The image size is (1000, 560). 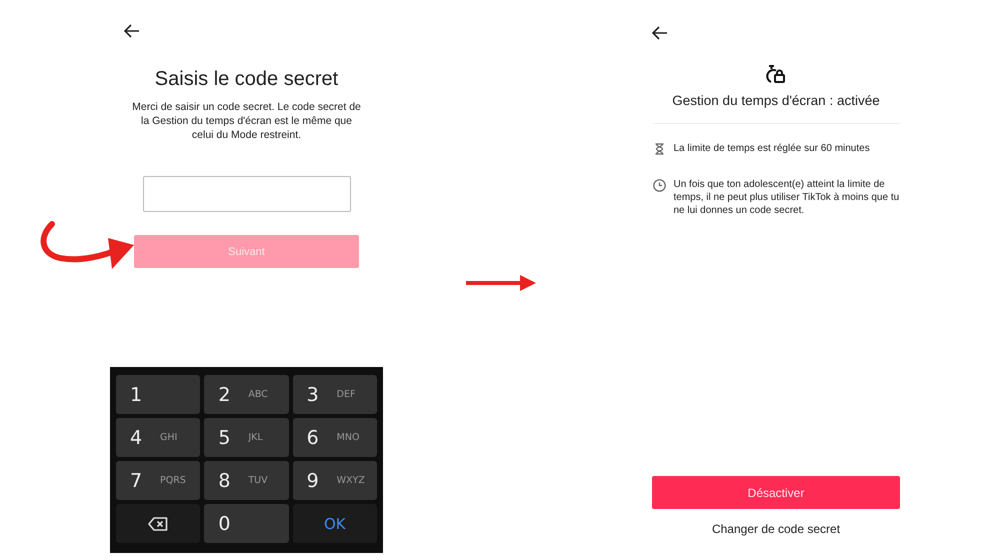 I want to click on timer-lock-icon, so click(x=776, y=74).